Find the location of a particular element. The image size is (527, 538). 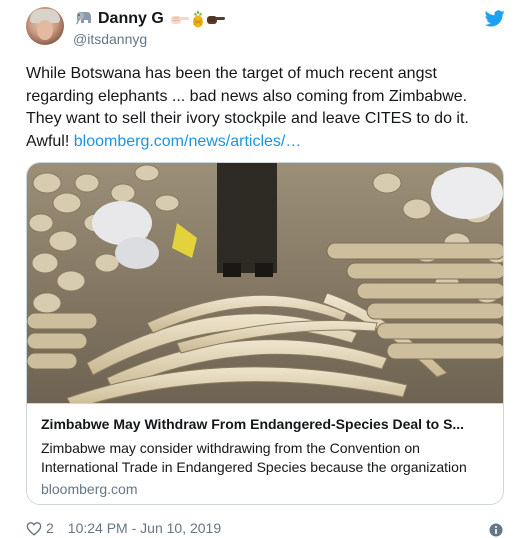

heart-icon is located at coordinates (34, 528).